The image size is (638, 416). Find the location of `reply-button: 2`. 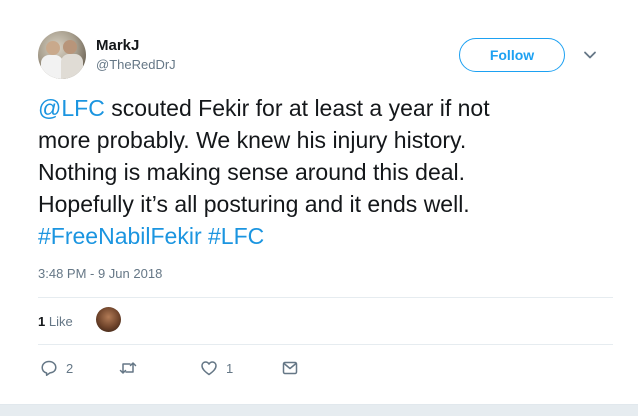

reply-button: 2 is located at coordinates (56, 368).